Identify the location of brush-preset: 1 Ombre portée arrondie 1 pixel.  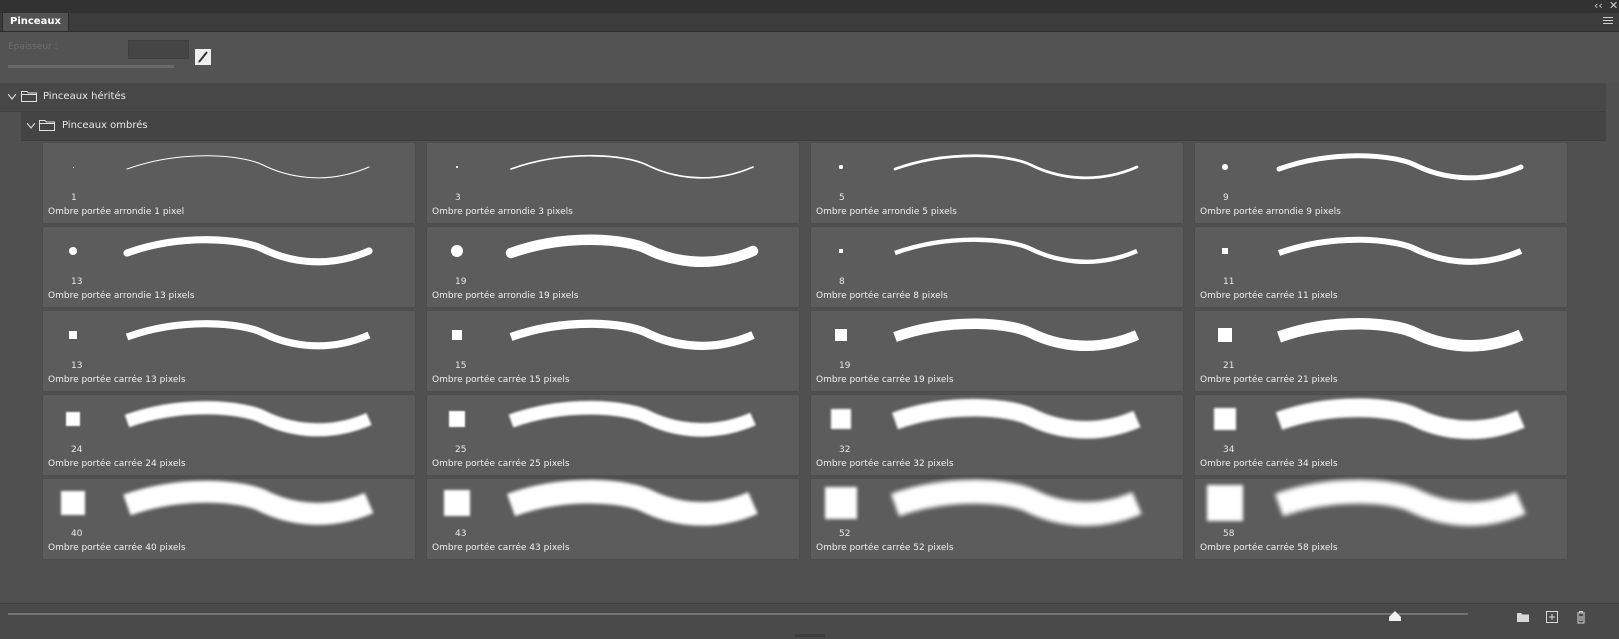
(229, 183).